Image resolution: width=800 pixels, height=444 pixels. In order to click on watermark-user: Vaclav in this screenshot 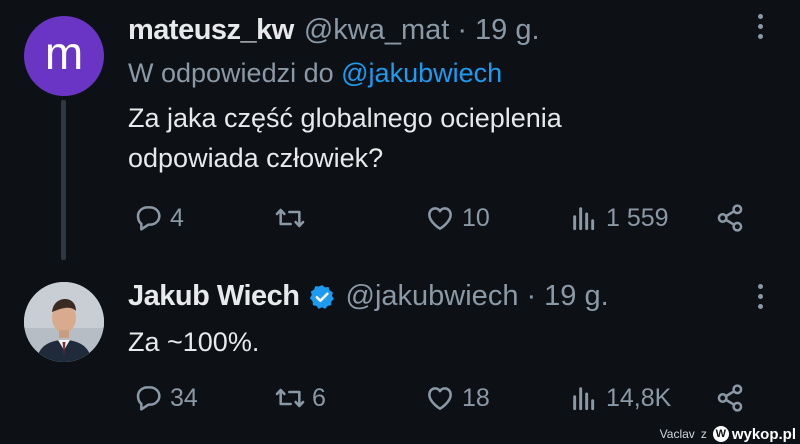, I will do `click(677, 434)`.